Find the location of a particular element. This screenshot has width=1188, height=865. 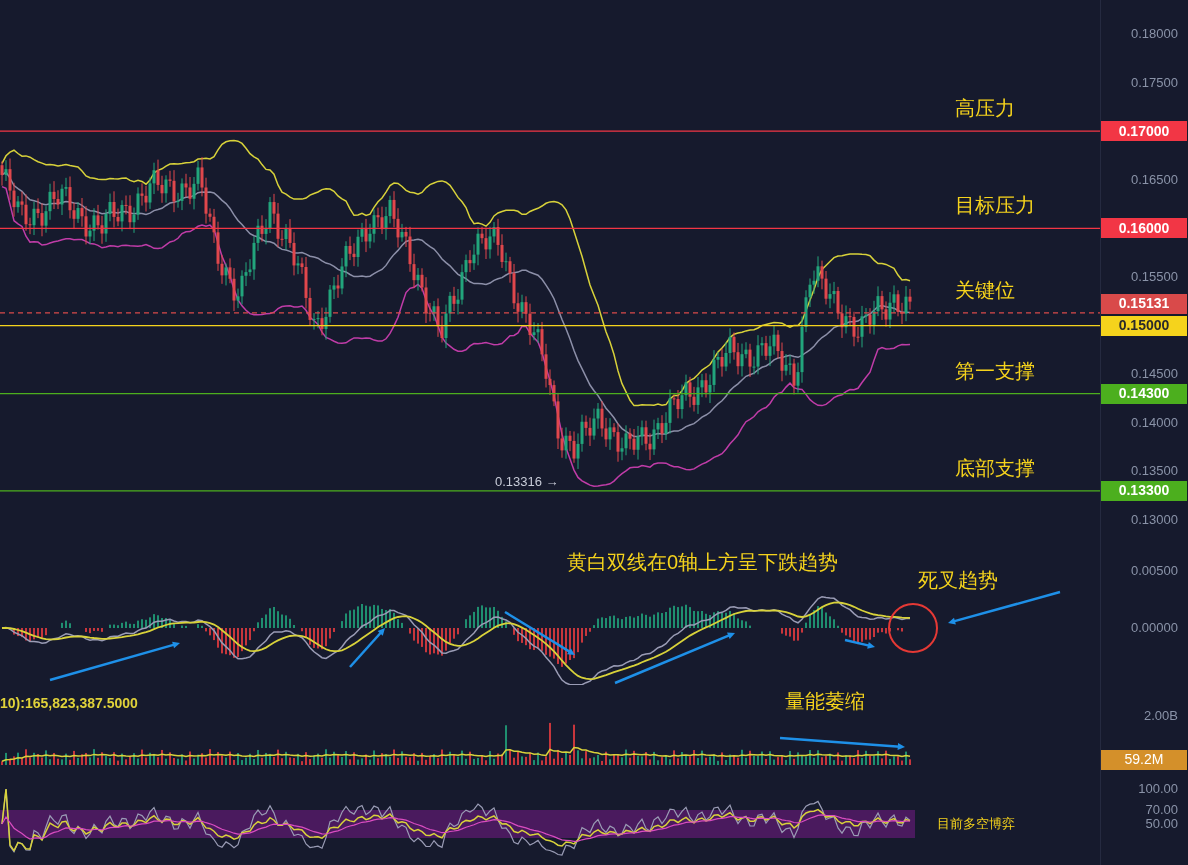

volume-legend: 10):165,823,387.5000 is located at coordinates (69, 703).